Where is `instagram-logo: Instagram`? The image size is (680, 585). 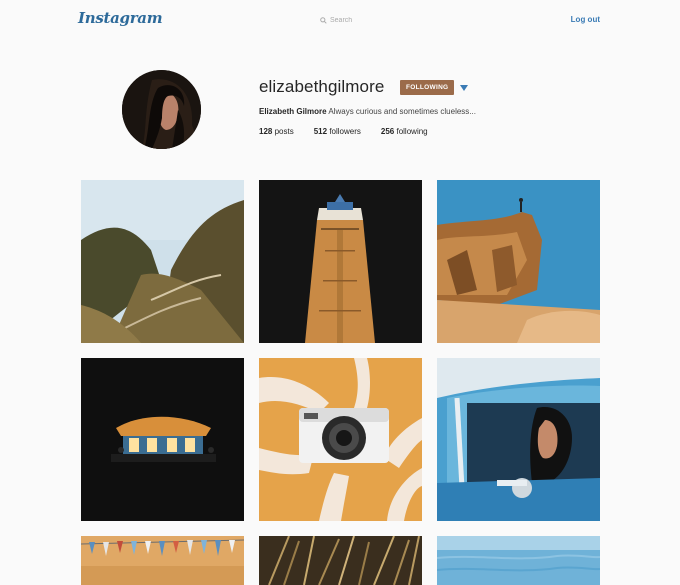 instagram-logo: Instagram is located at coordinates (120, 18).